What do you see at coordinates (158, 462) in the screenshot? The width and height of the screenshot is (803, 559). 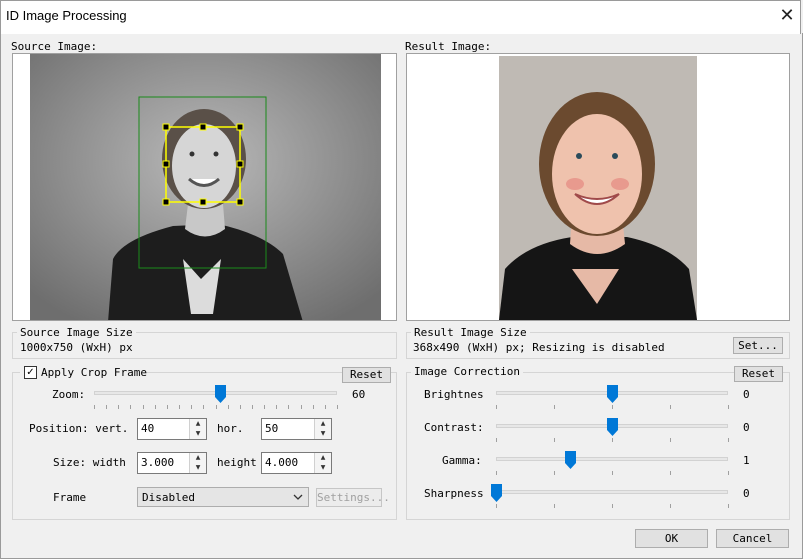 I see `width-value: 3.000` at bounding box center [158, 462].